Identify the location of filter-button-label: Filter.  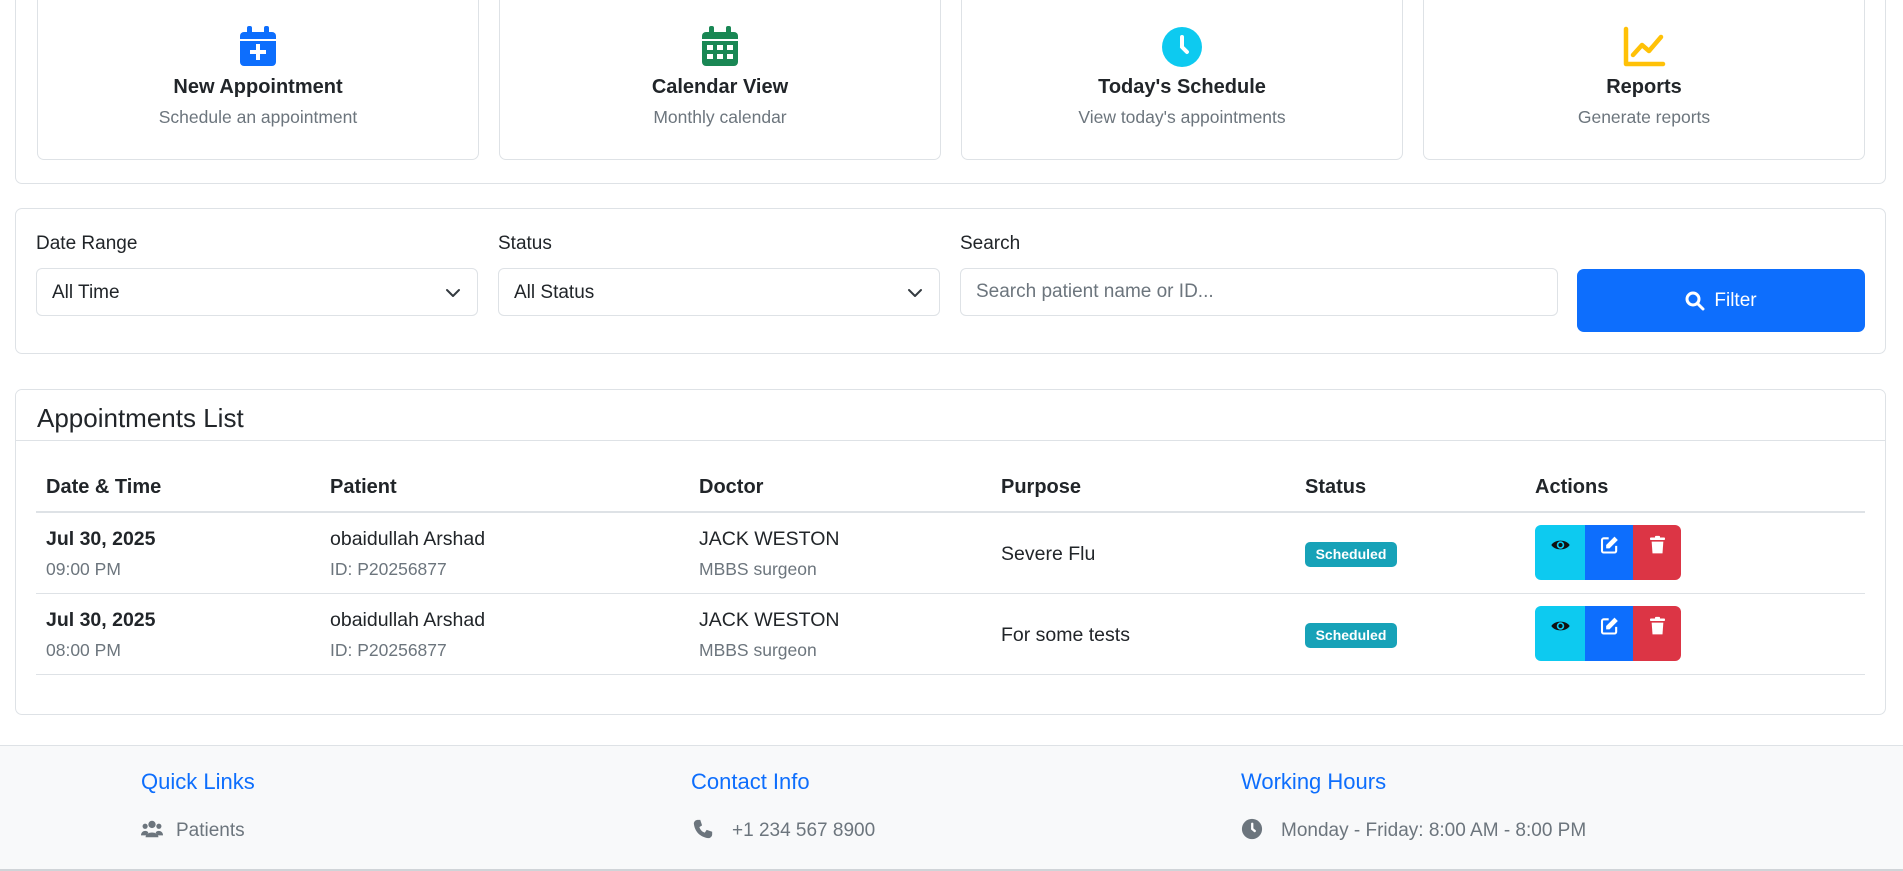
(1735, 300).